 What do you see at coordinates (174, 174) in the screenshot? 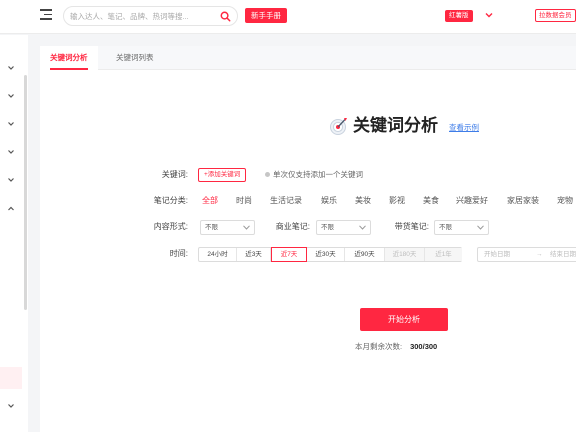
I see `keyword-label: 关键词:` at bounding box center [174, 174].